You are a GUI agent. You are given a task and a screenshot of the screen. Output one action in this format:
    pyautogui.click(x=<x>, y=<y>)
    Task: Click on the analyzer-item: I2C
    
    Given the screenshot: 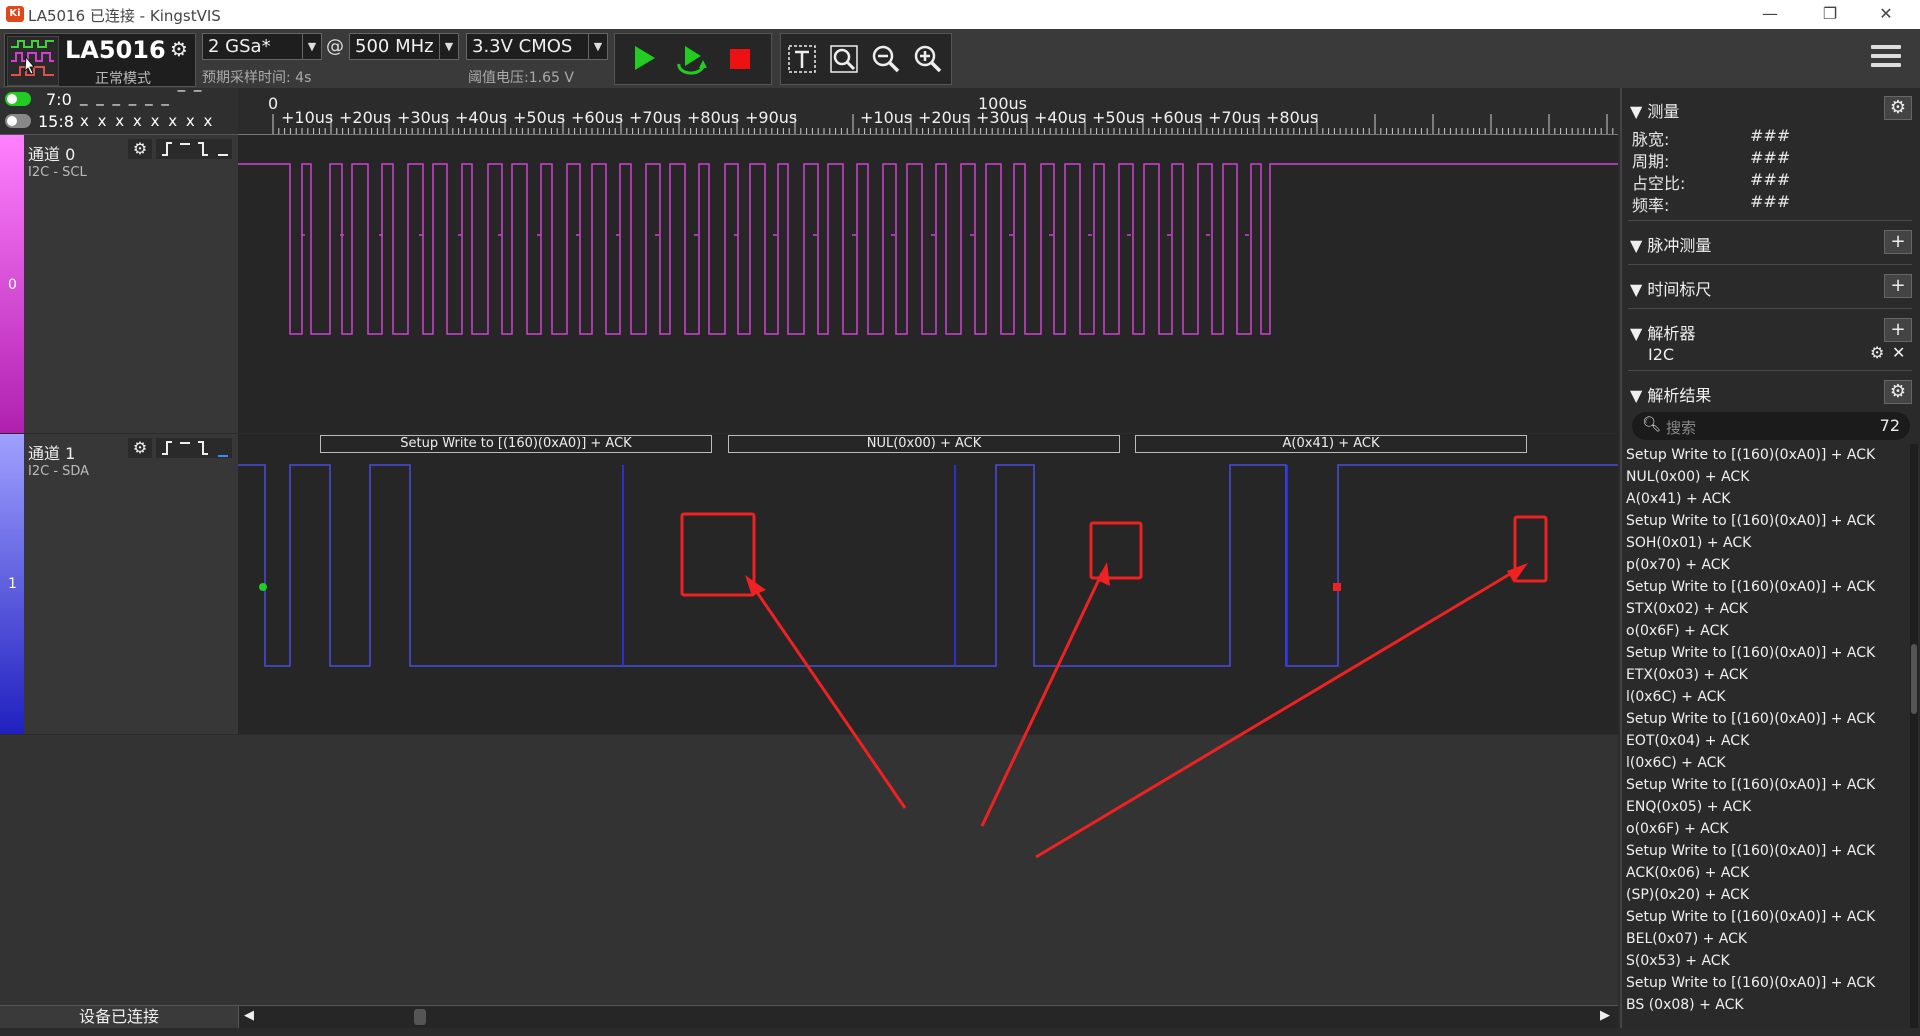 What is the action you would take?
    pyautogui.click(x=1661, y=354)
    